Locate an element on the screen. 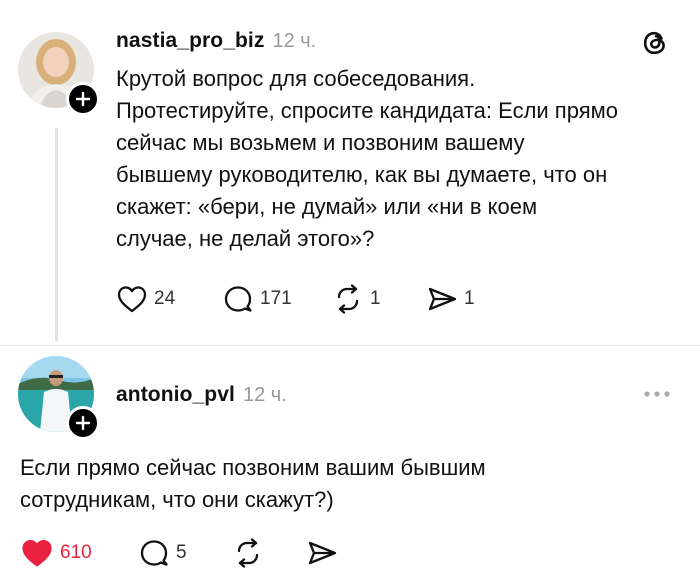  username: nastia_pro_biz is located at coordinates (190, 41).